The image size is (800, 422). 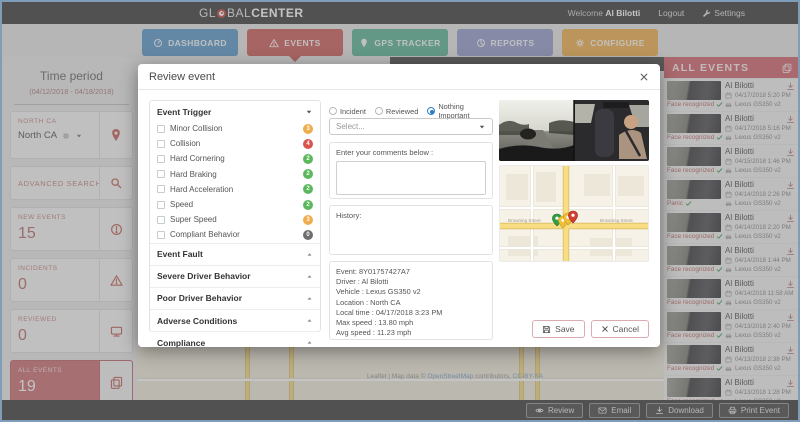 What do you see at coordinates (399, 77) in the screenshot?
I see `modal-header: Review event` at bounding box center [399, 77].